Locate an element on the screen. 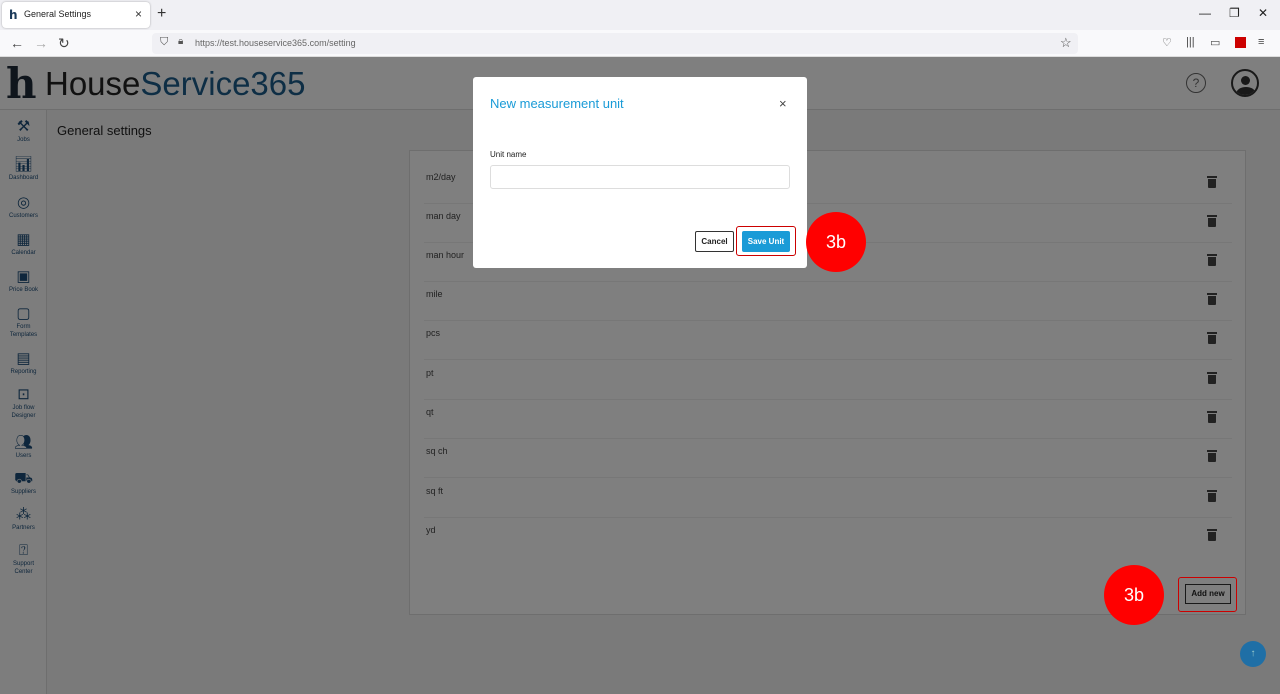 This screenshot has height=694, width=1280. highlight-save-unit is located at coordinates (766, 241).